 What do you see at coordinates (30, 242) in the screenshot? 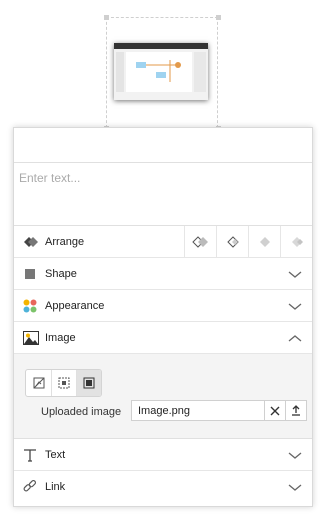
I see `arrange-icon` at bounding box center [30, 242].